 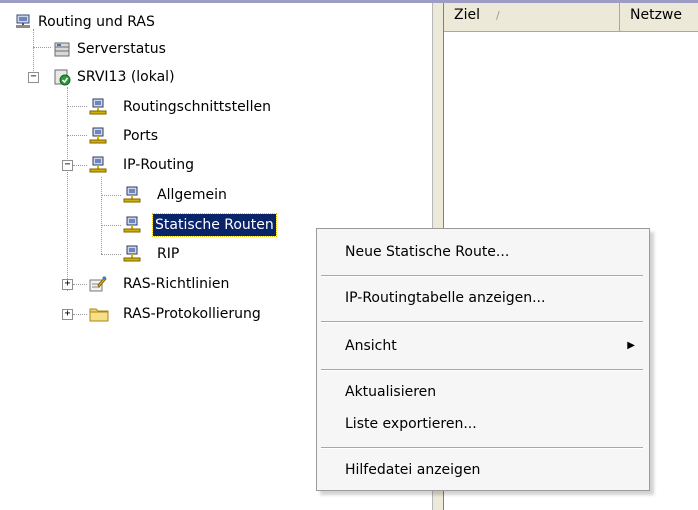 I want to click on menu-item-hilfedatei-anzeigen: Hilfedatei anzeigen, so click(x=483, y=470).